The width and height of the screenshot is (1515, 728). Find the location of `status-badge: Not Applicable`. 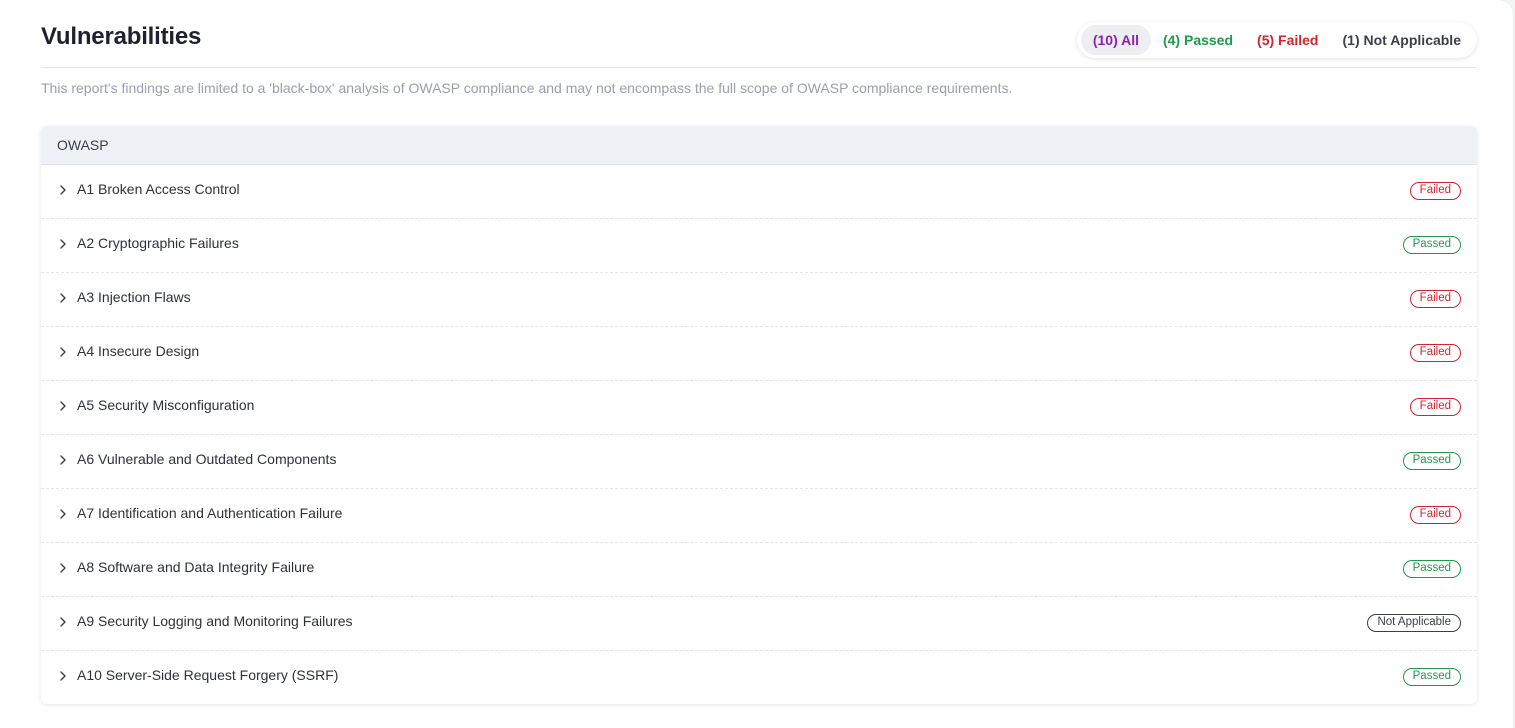

status-badge: Not Applicable is located at coordinates (1414, 623).